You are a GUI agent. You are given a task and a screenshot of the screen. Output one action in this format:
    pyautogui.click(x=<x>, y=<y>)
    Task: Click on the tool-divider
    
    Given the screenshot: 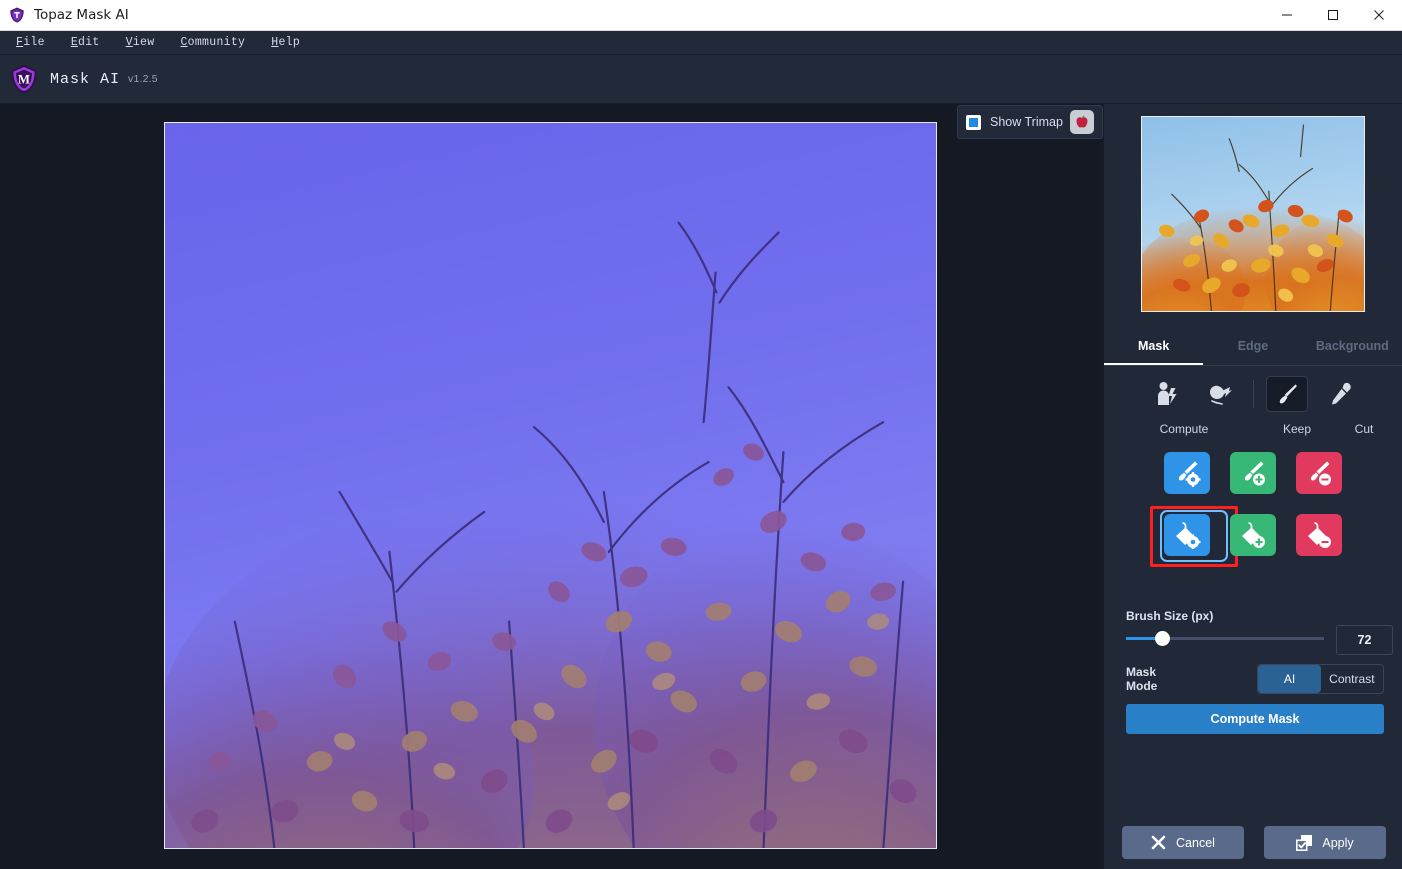 What is the action you would take?
    pyautogui.click(x=1253, y=394)
    